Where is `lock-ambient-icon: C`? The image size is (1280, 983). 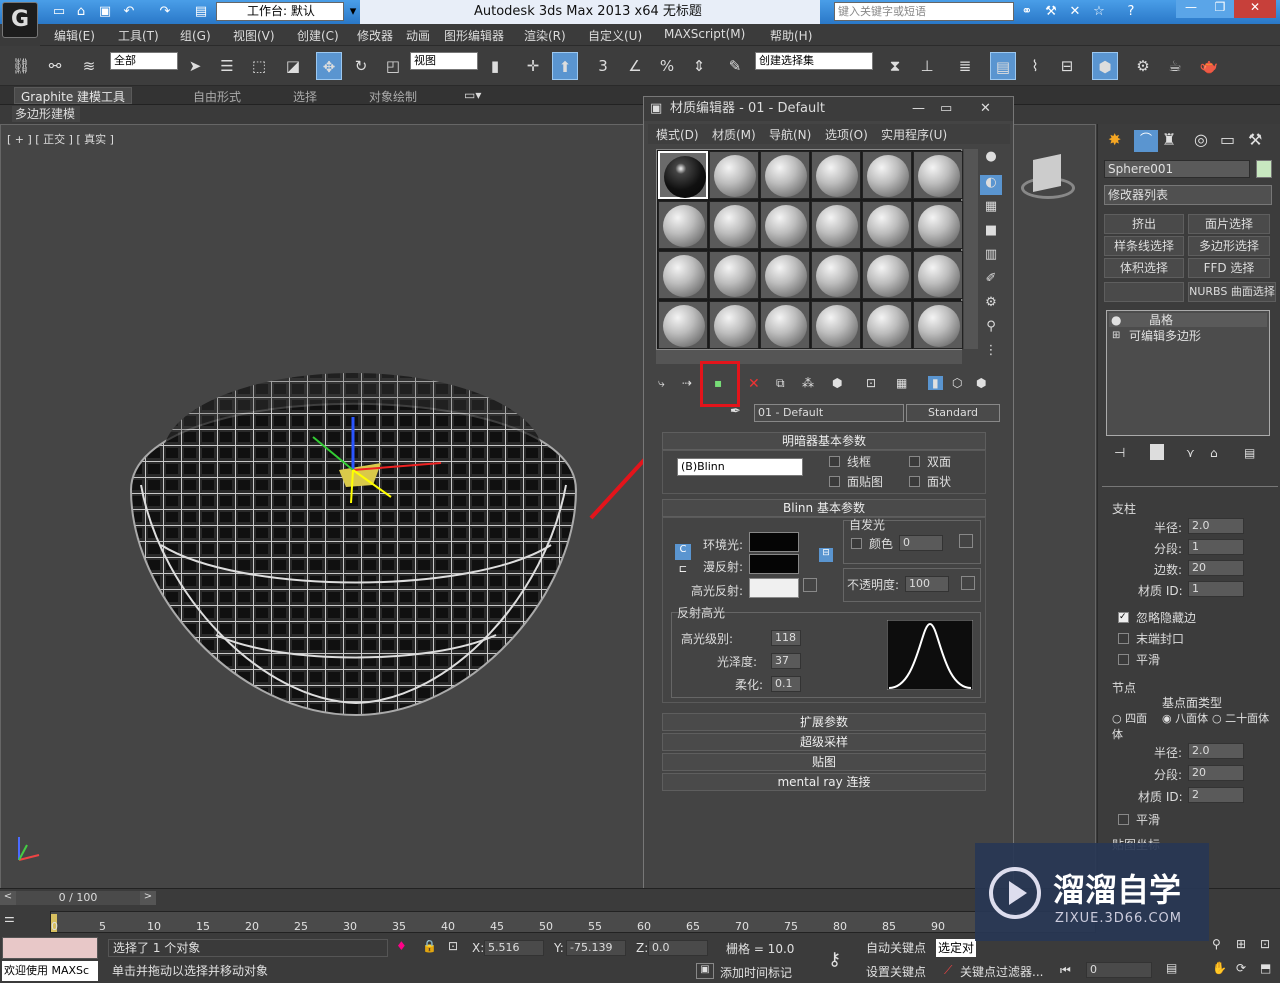
lock-ambient-icon: C is located at coordinates (683, 552).